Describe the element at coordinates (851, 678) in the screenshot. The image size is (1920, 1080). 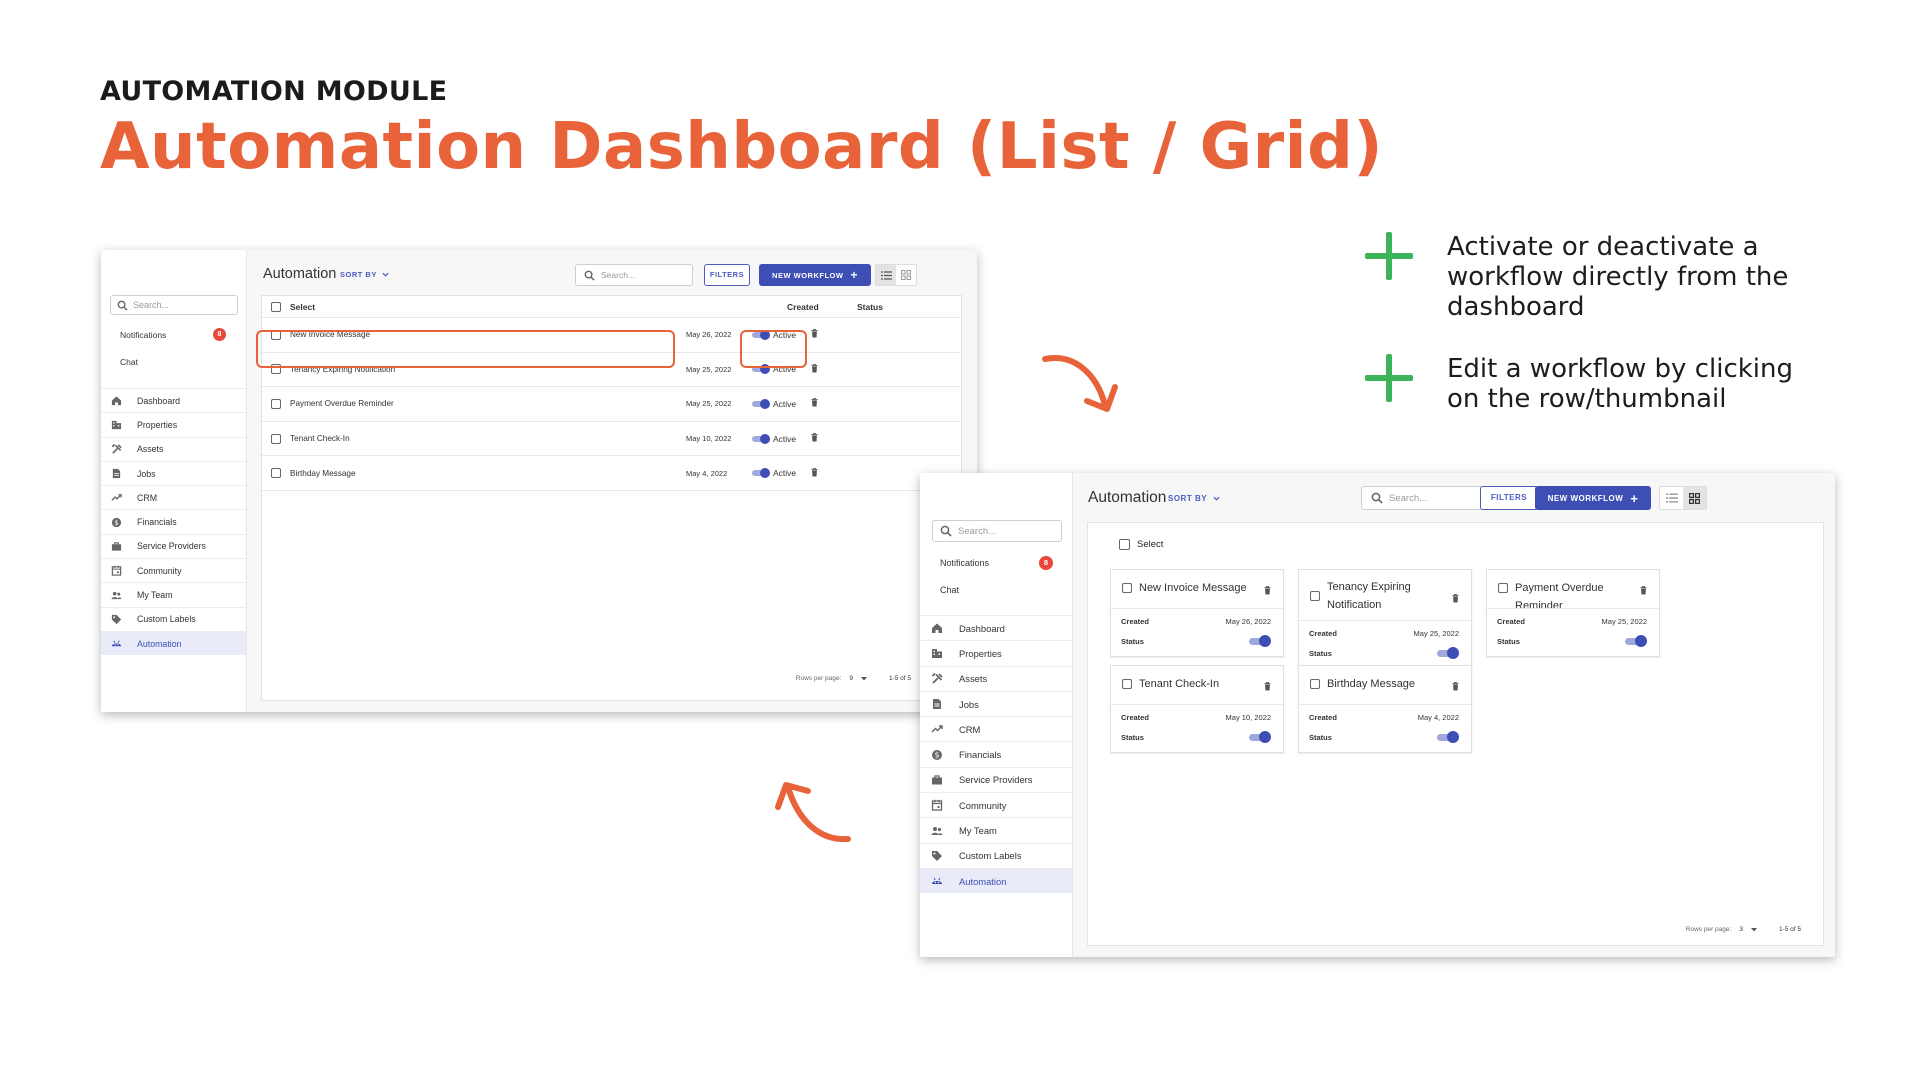
I see `rows-per-page-select: 9` at that location.